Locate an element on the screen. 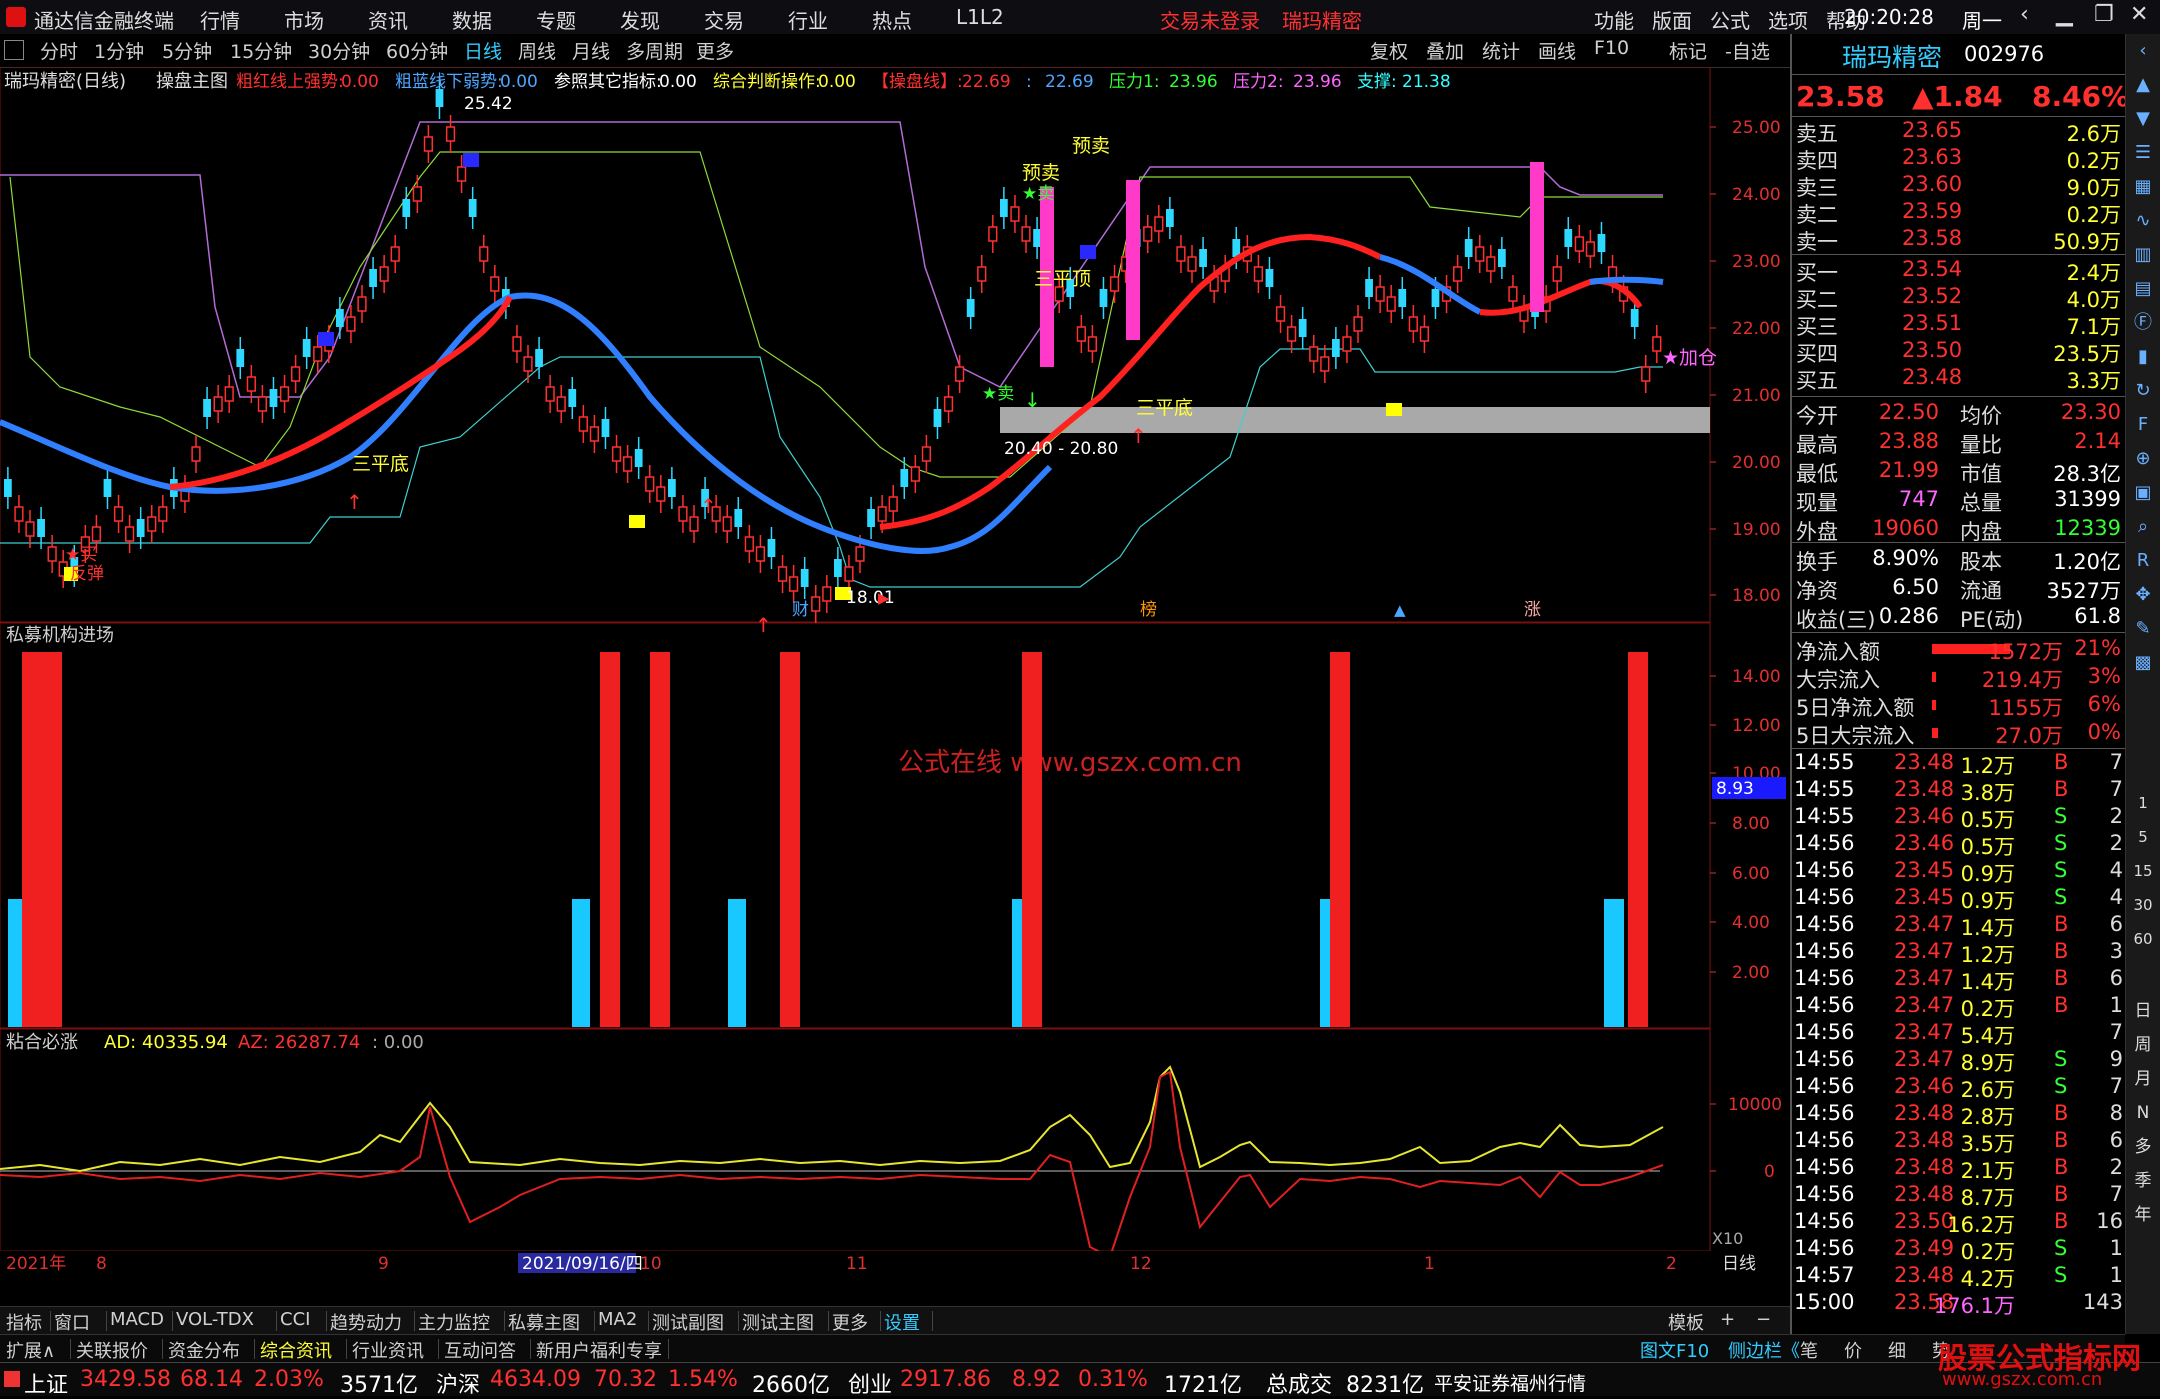 The image size is (2160, 1399). tick-row: 14:56 23.49 0.2万 S 1 is located at coordinates (1959, 1250).